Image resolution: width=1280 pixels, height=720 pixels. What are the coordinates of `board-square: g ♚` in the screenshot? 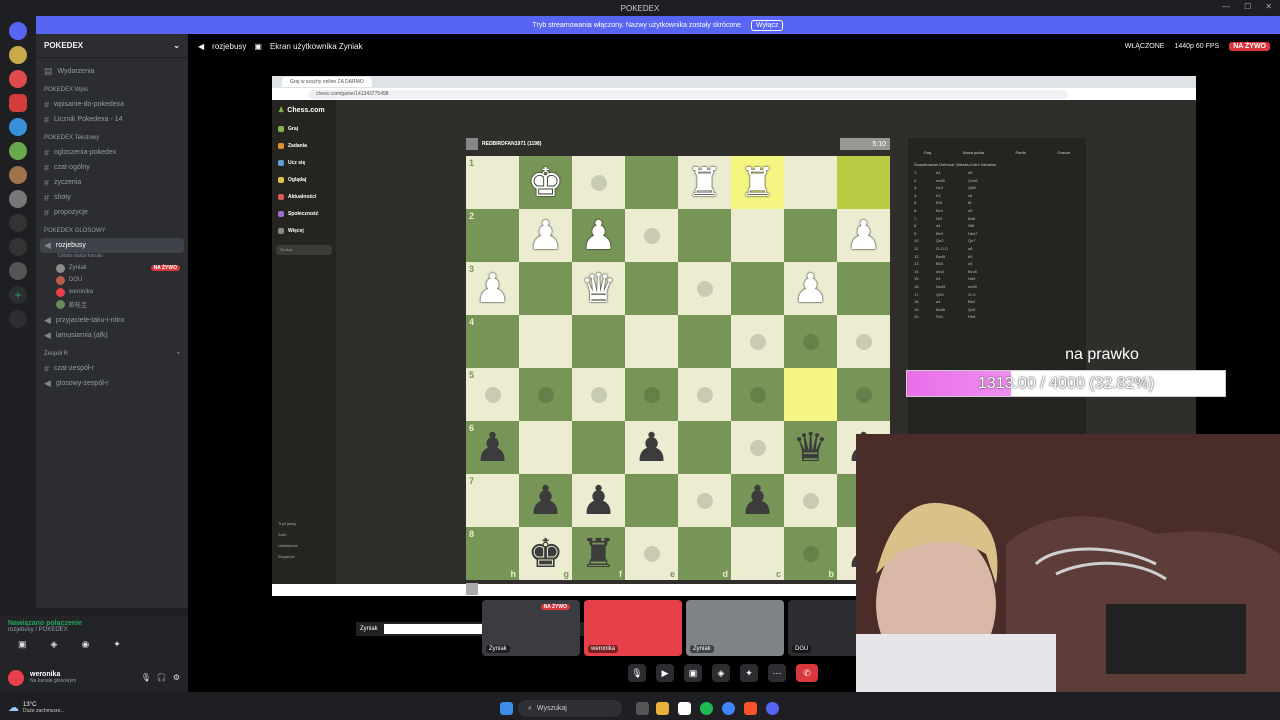 It's located at (545, 553).